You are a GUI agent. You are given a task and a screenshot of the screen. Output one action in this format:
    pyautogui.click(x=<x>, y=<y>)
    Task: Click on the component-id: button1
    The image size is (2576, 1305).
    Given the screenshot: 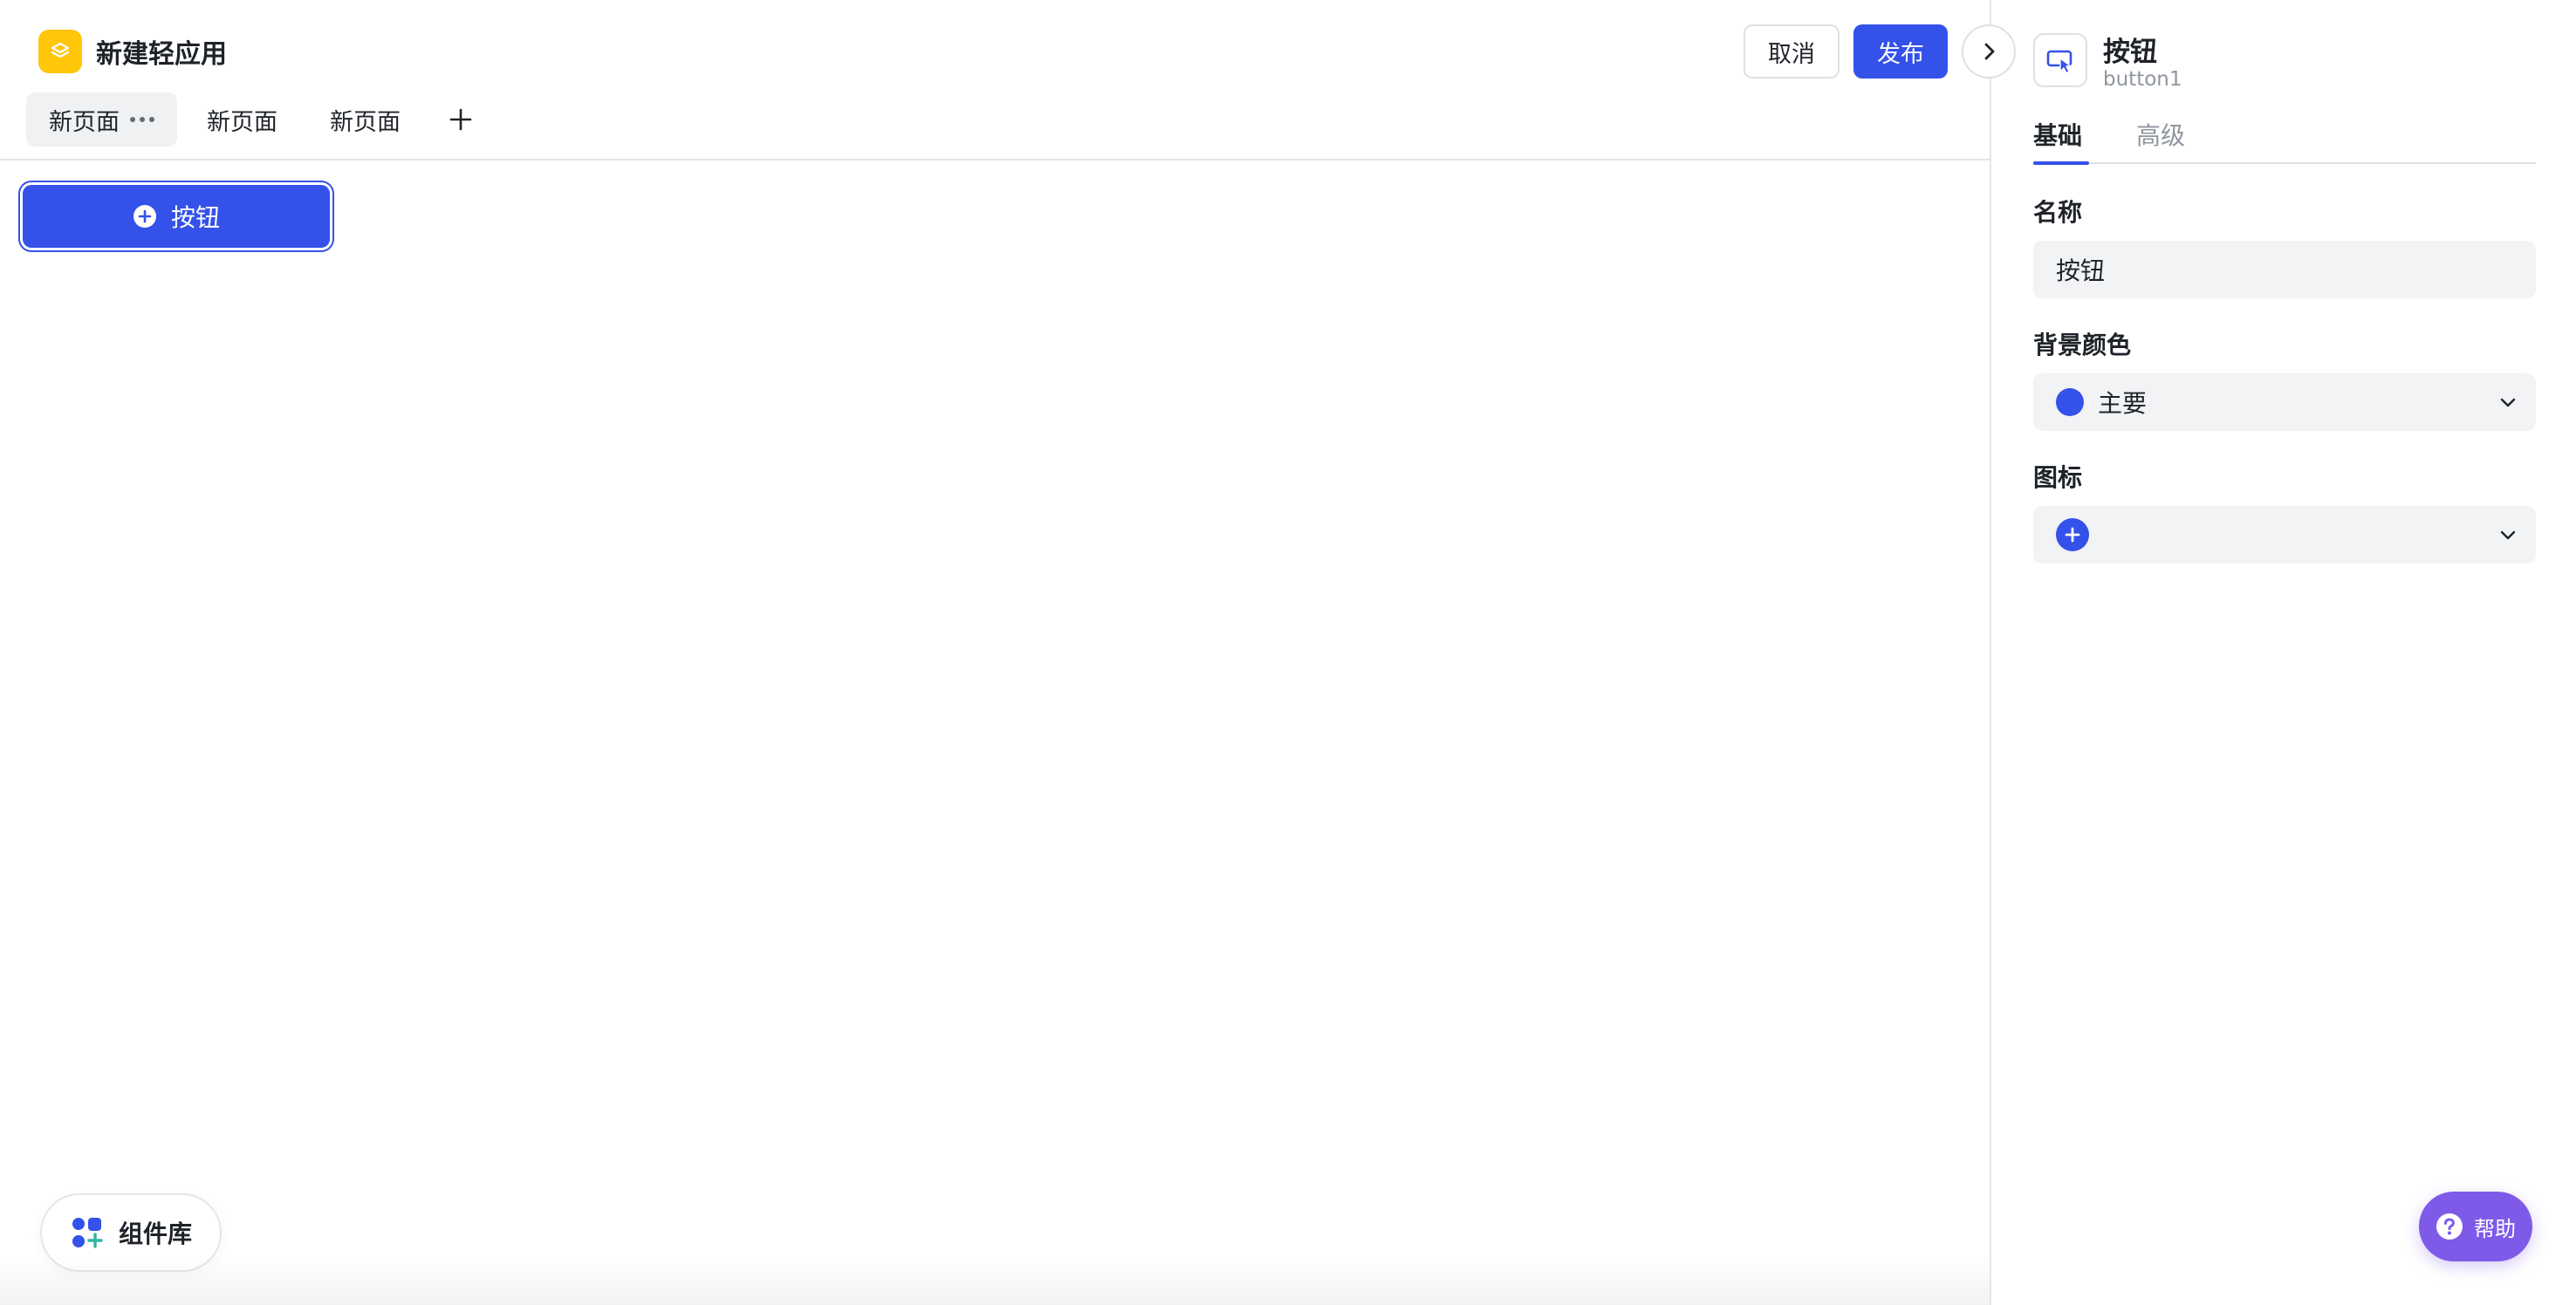 What is the action you would take?
    pyautogui.click(x=2142, y=79)
    